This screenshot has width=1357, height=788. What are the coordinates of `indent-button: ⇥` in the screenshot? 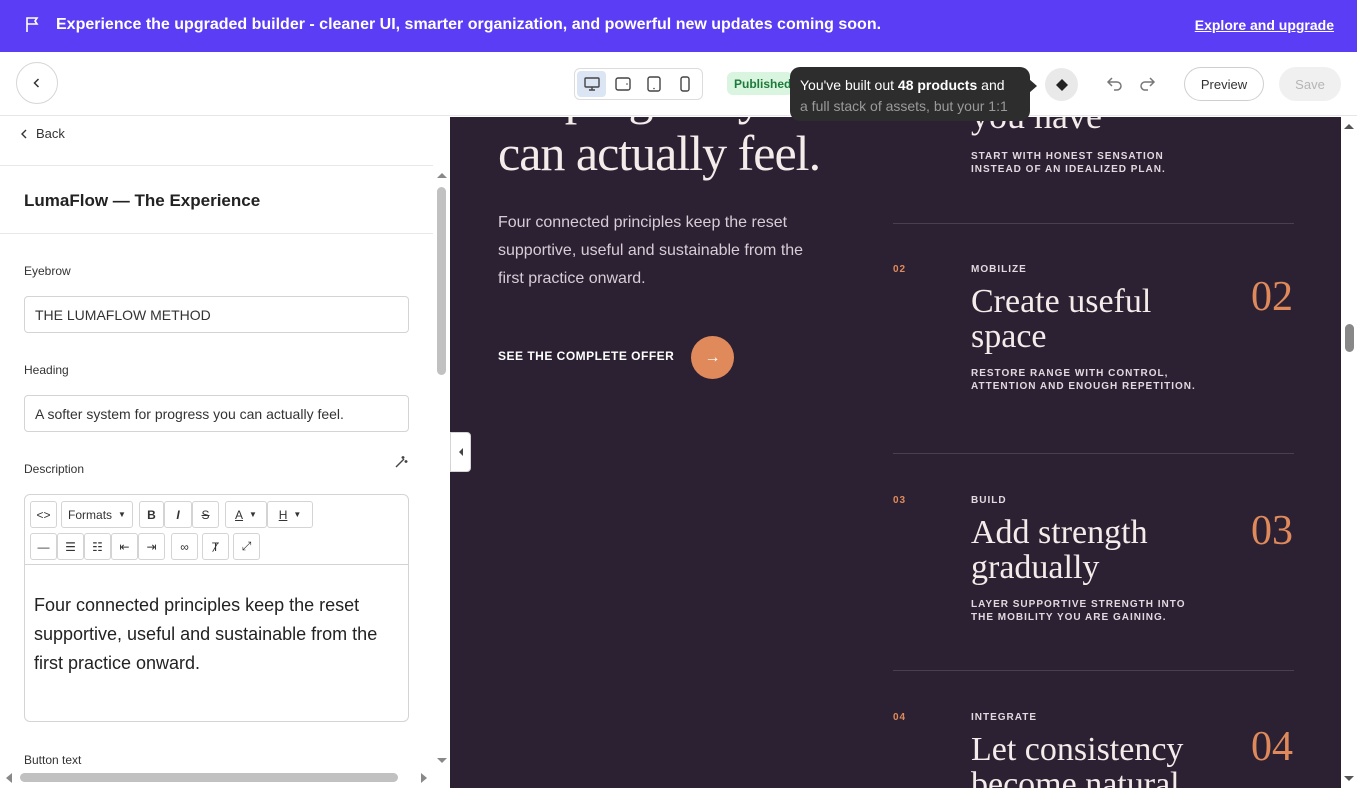 It's located at (151, 546).